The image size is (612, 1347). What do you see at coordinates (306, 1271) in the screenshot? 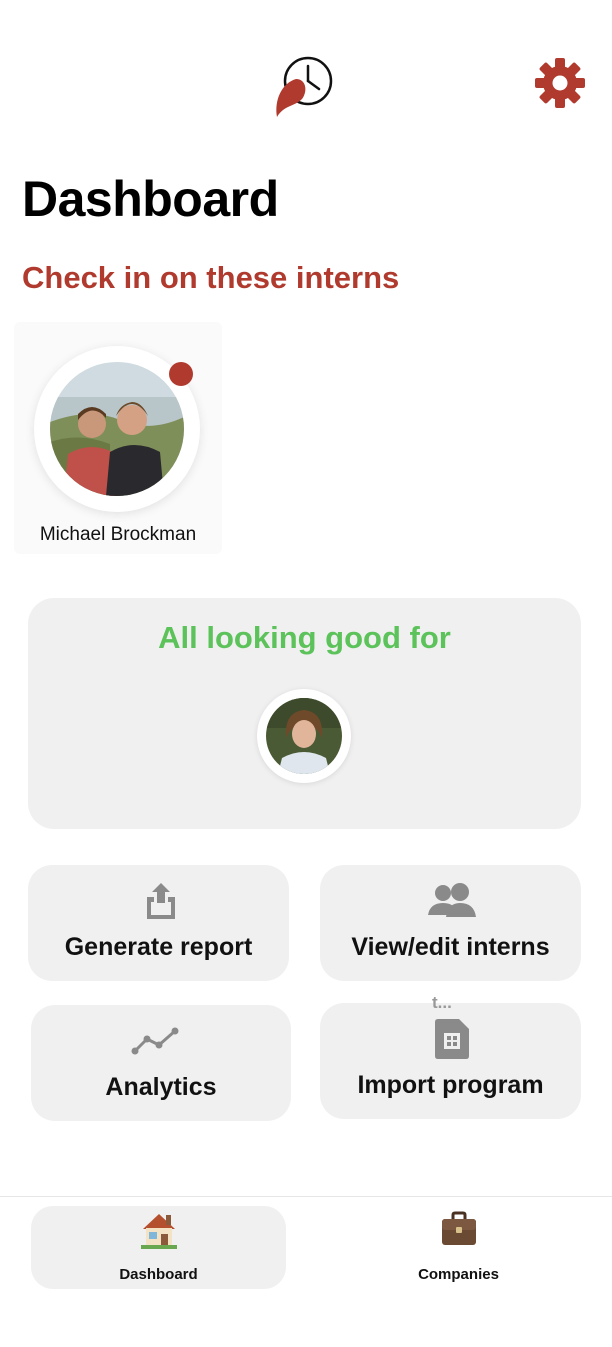
I see `bottom-tab-bar: Dashboard Companies` at bounding box center [306, 1271].